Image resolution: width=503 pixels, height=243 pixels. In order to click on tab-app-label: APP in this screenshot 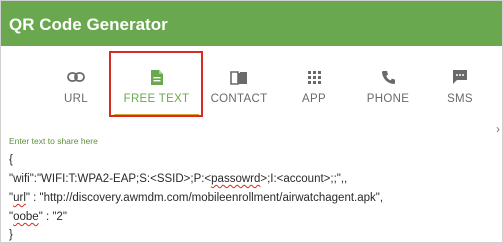, I will do `click(314, 99)`.